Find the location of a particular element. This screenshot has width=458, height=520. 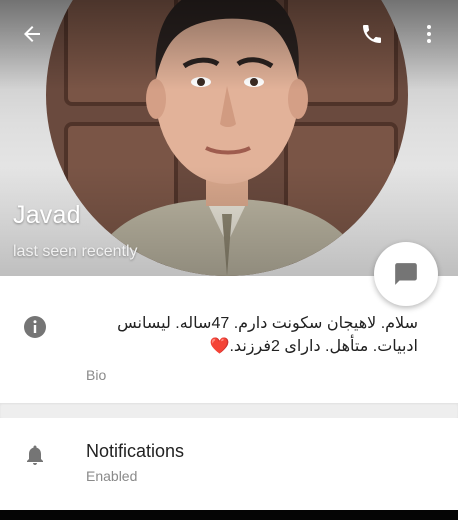

profile-name: Javad is located at coordinates (47, 215).